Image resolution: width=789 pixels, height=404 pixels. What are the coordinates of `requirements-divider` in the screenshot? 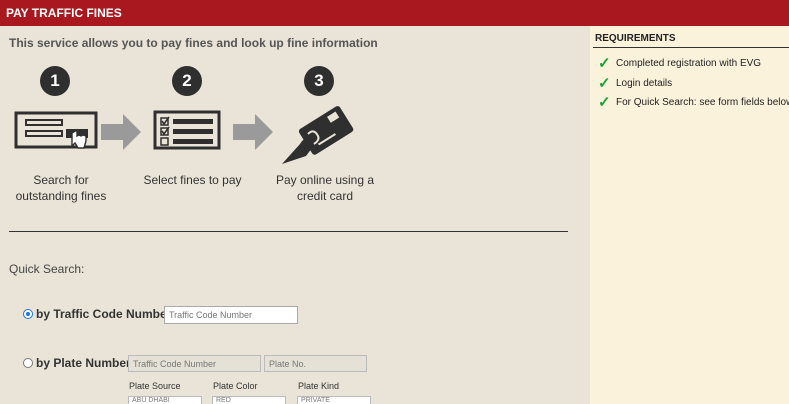 It's located at (691, 47).